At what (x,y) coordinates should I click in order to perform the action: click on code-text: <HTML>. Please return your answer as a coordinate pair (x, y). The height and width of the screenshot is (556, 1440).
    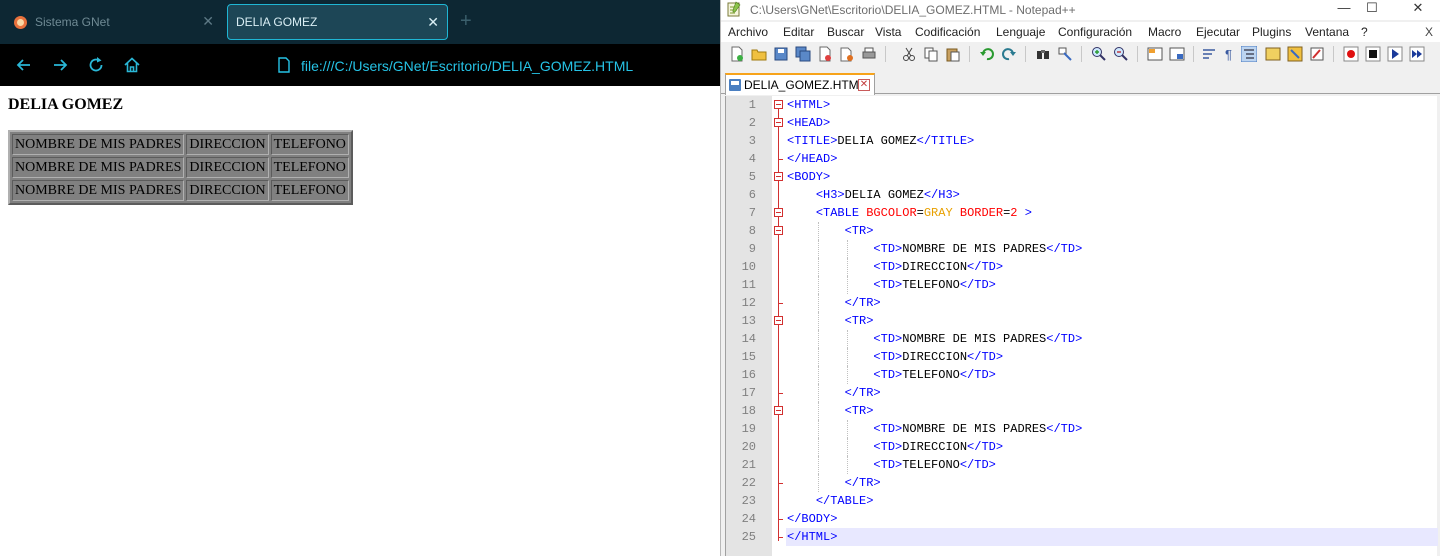
    Looking at the image, I should click on (808, 105).